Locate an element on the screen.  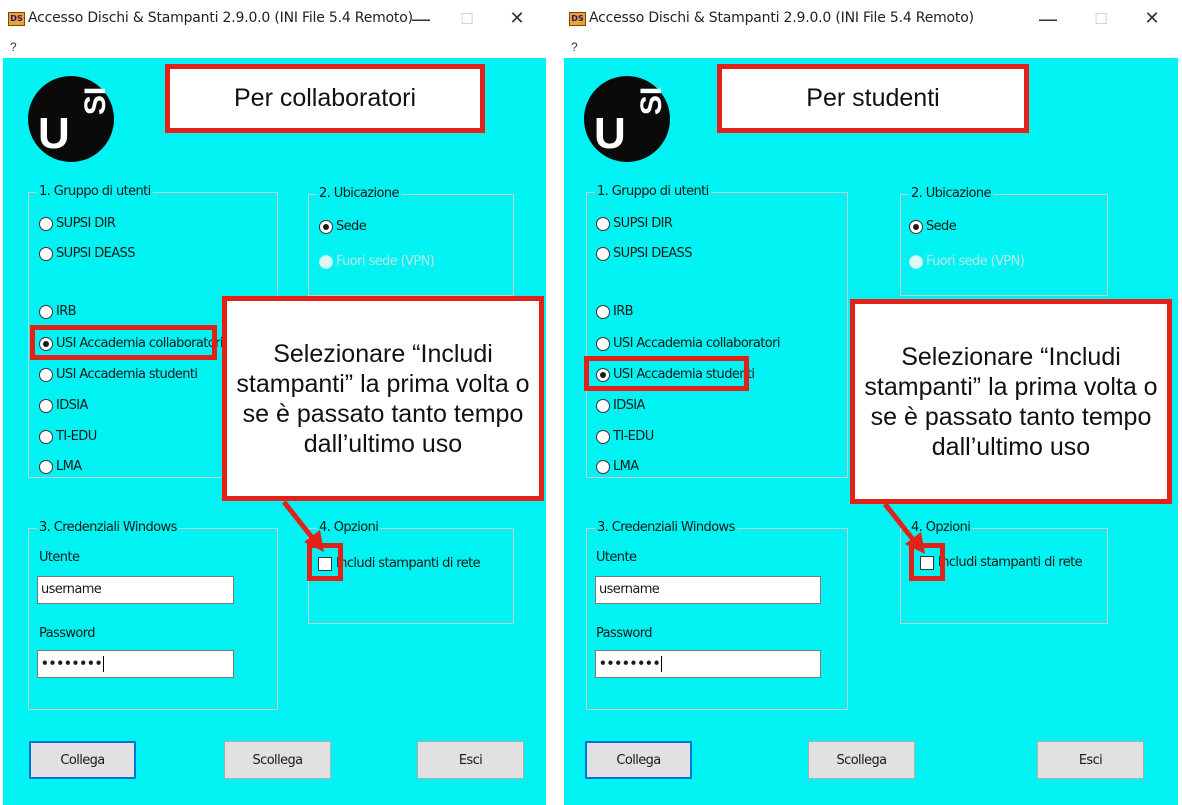
password-mask: •••••••• is located at coordinates (630, 663).